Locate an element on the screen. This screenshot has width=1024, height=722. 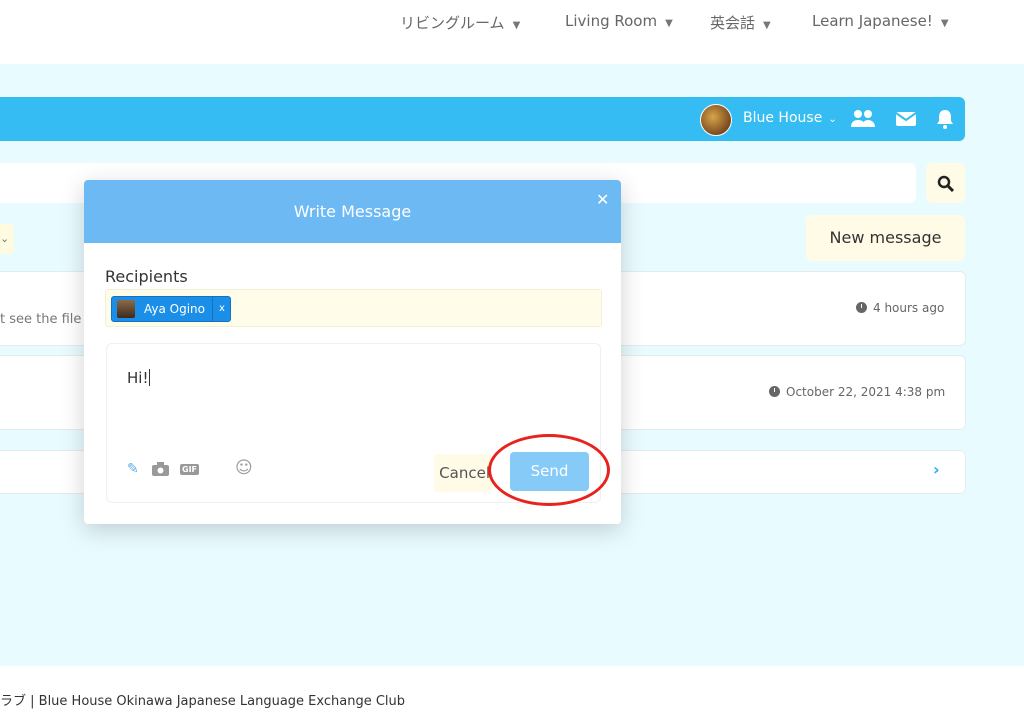
remove-recipient-button: x is located at coordinates (221, 309).